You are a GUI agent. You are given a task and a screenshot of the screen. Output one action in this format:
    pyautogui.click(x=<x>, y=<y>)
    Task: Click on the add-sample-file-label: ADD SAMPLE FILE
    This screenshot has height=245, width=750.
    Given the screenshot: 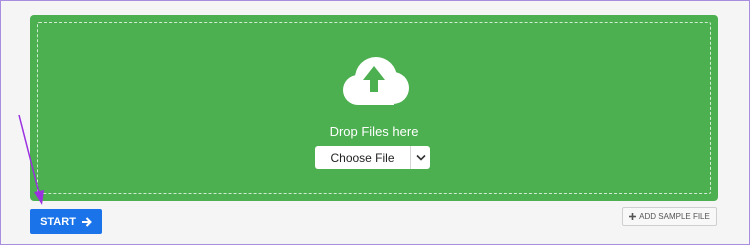 What is the action you would take?
    pyautogui.click(x=674, y=216)
    